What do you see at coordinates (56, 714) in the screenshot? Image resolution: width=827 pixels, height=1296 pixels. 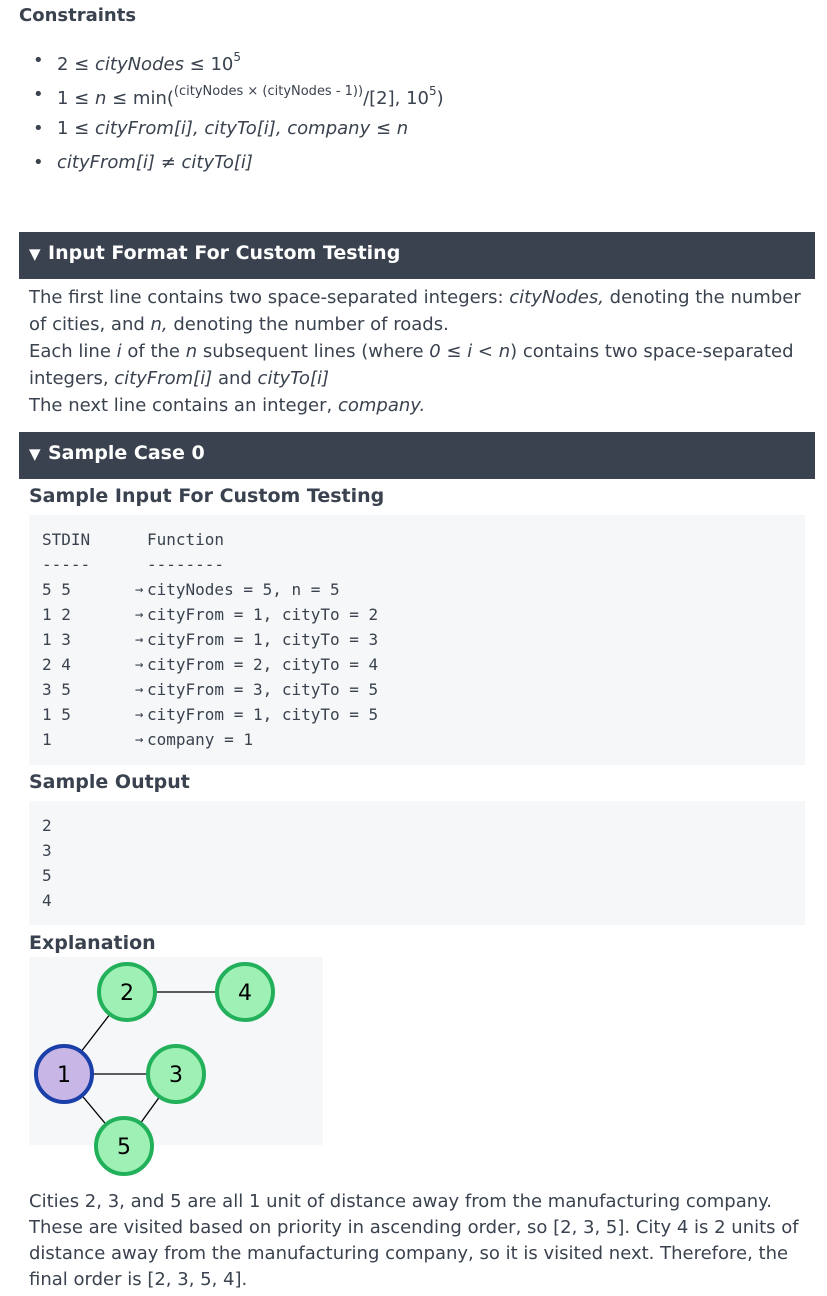 I see `stdin-value: 1 5` at bounding box center [56, 714].